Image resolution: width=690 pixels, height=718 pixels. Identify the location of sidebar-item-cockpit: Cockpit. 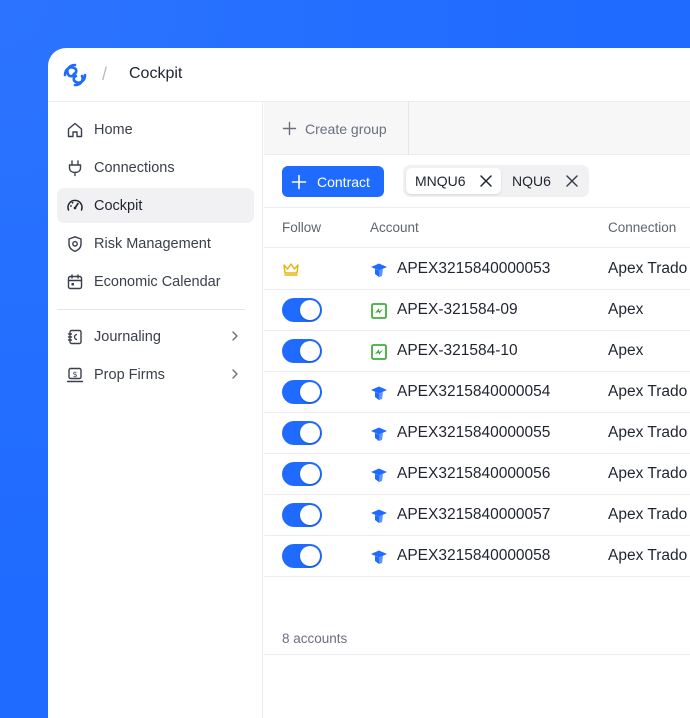
(155, 205).